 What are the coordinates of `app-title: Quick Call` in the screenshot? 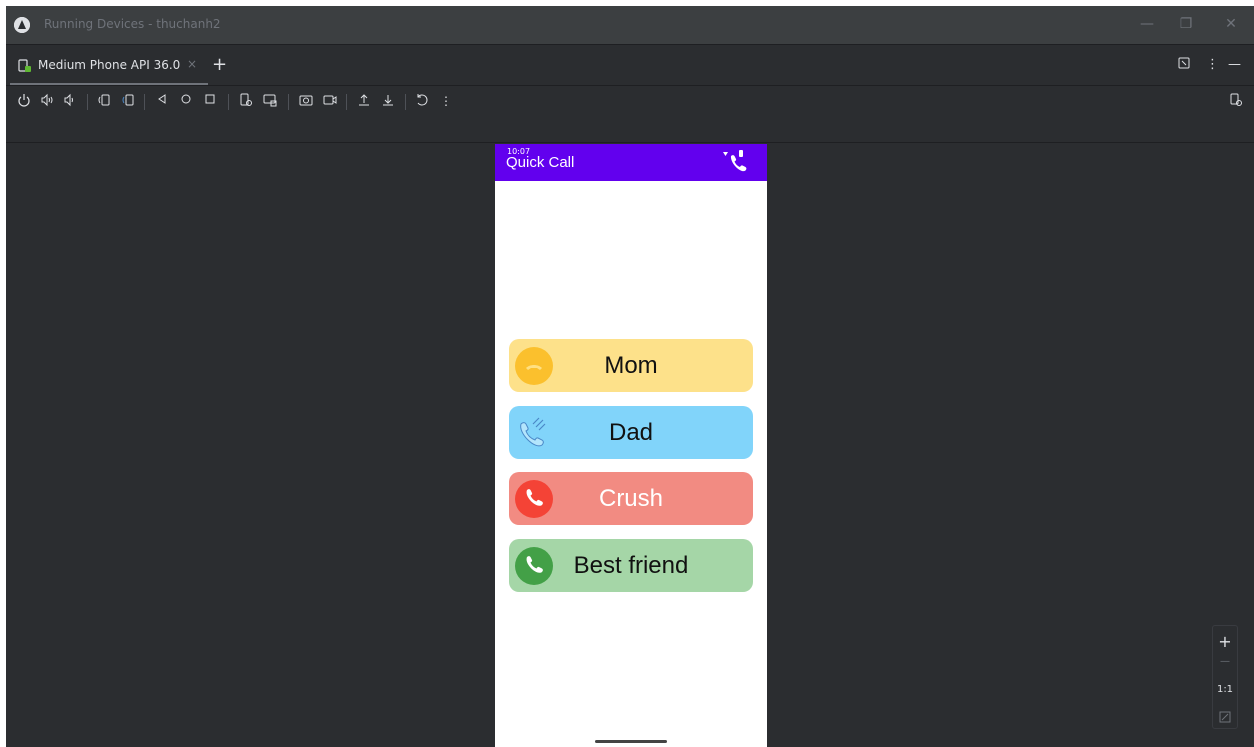 It's located at (540, 162).